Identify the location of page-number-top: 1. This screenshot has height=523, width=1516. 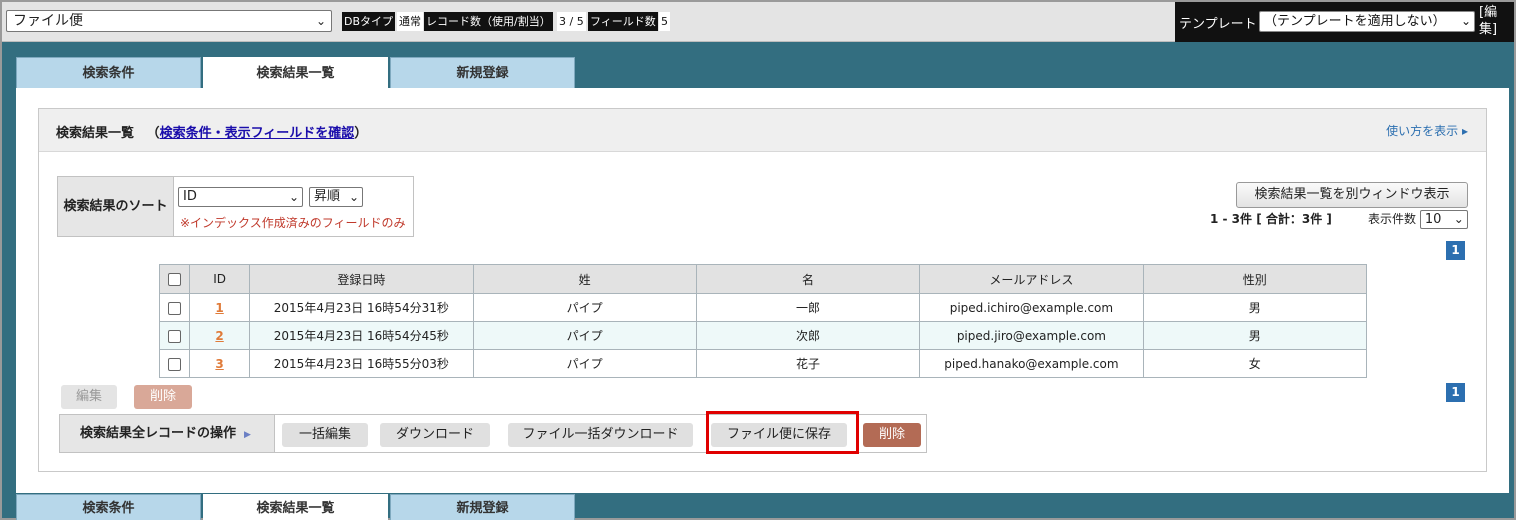
(1455, 250).